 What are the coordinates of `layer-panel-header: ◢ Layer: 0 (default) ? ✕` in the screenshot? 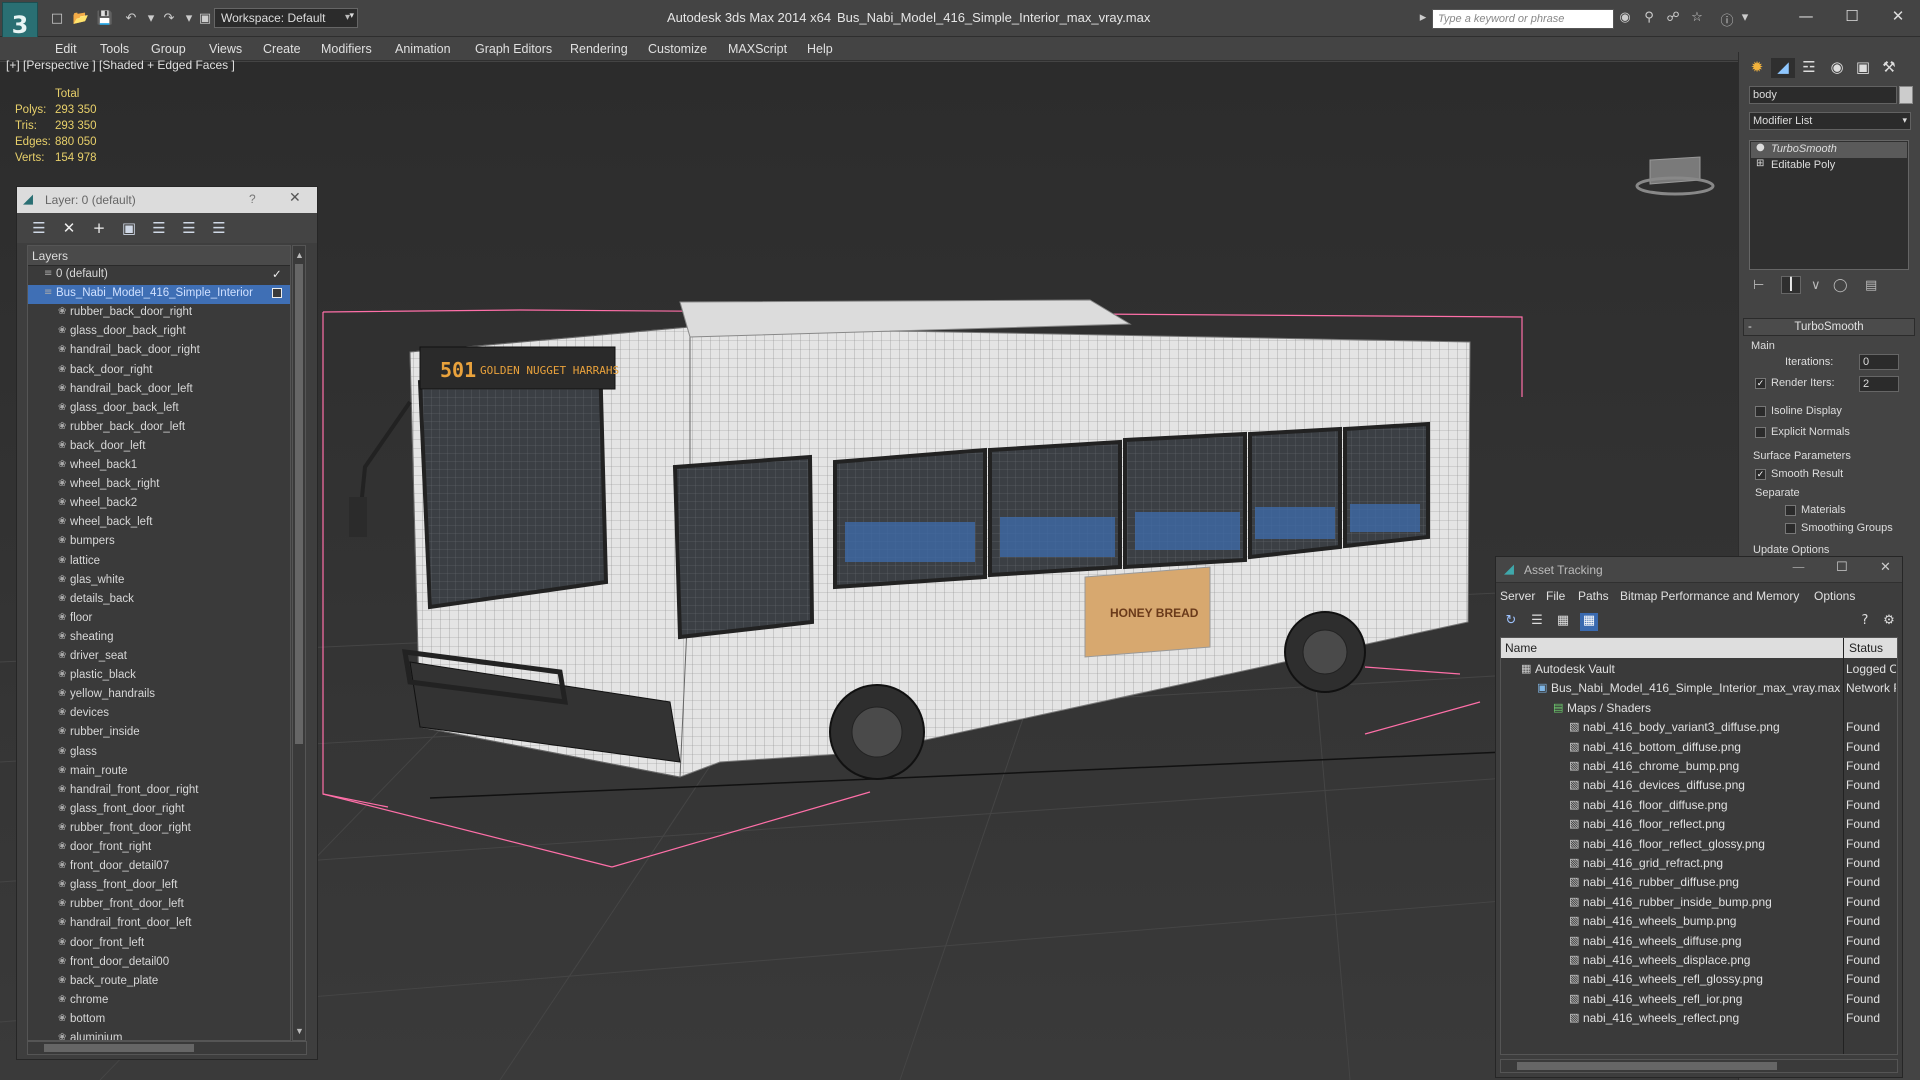 It's located at (167, 200).